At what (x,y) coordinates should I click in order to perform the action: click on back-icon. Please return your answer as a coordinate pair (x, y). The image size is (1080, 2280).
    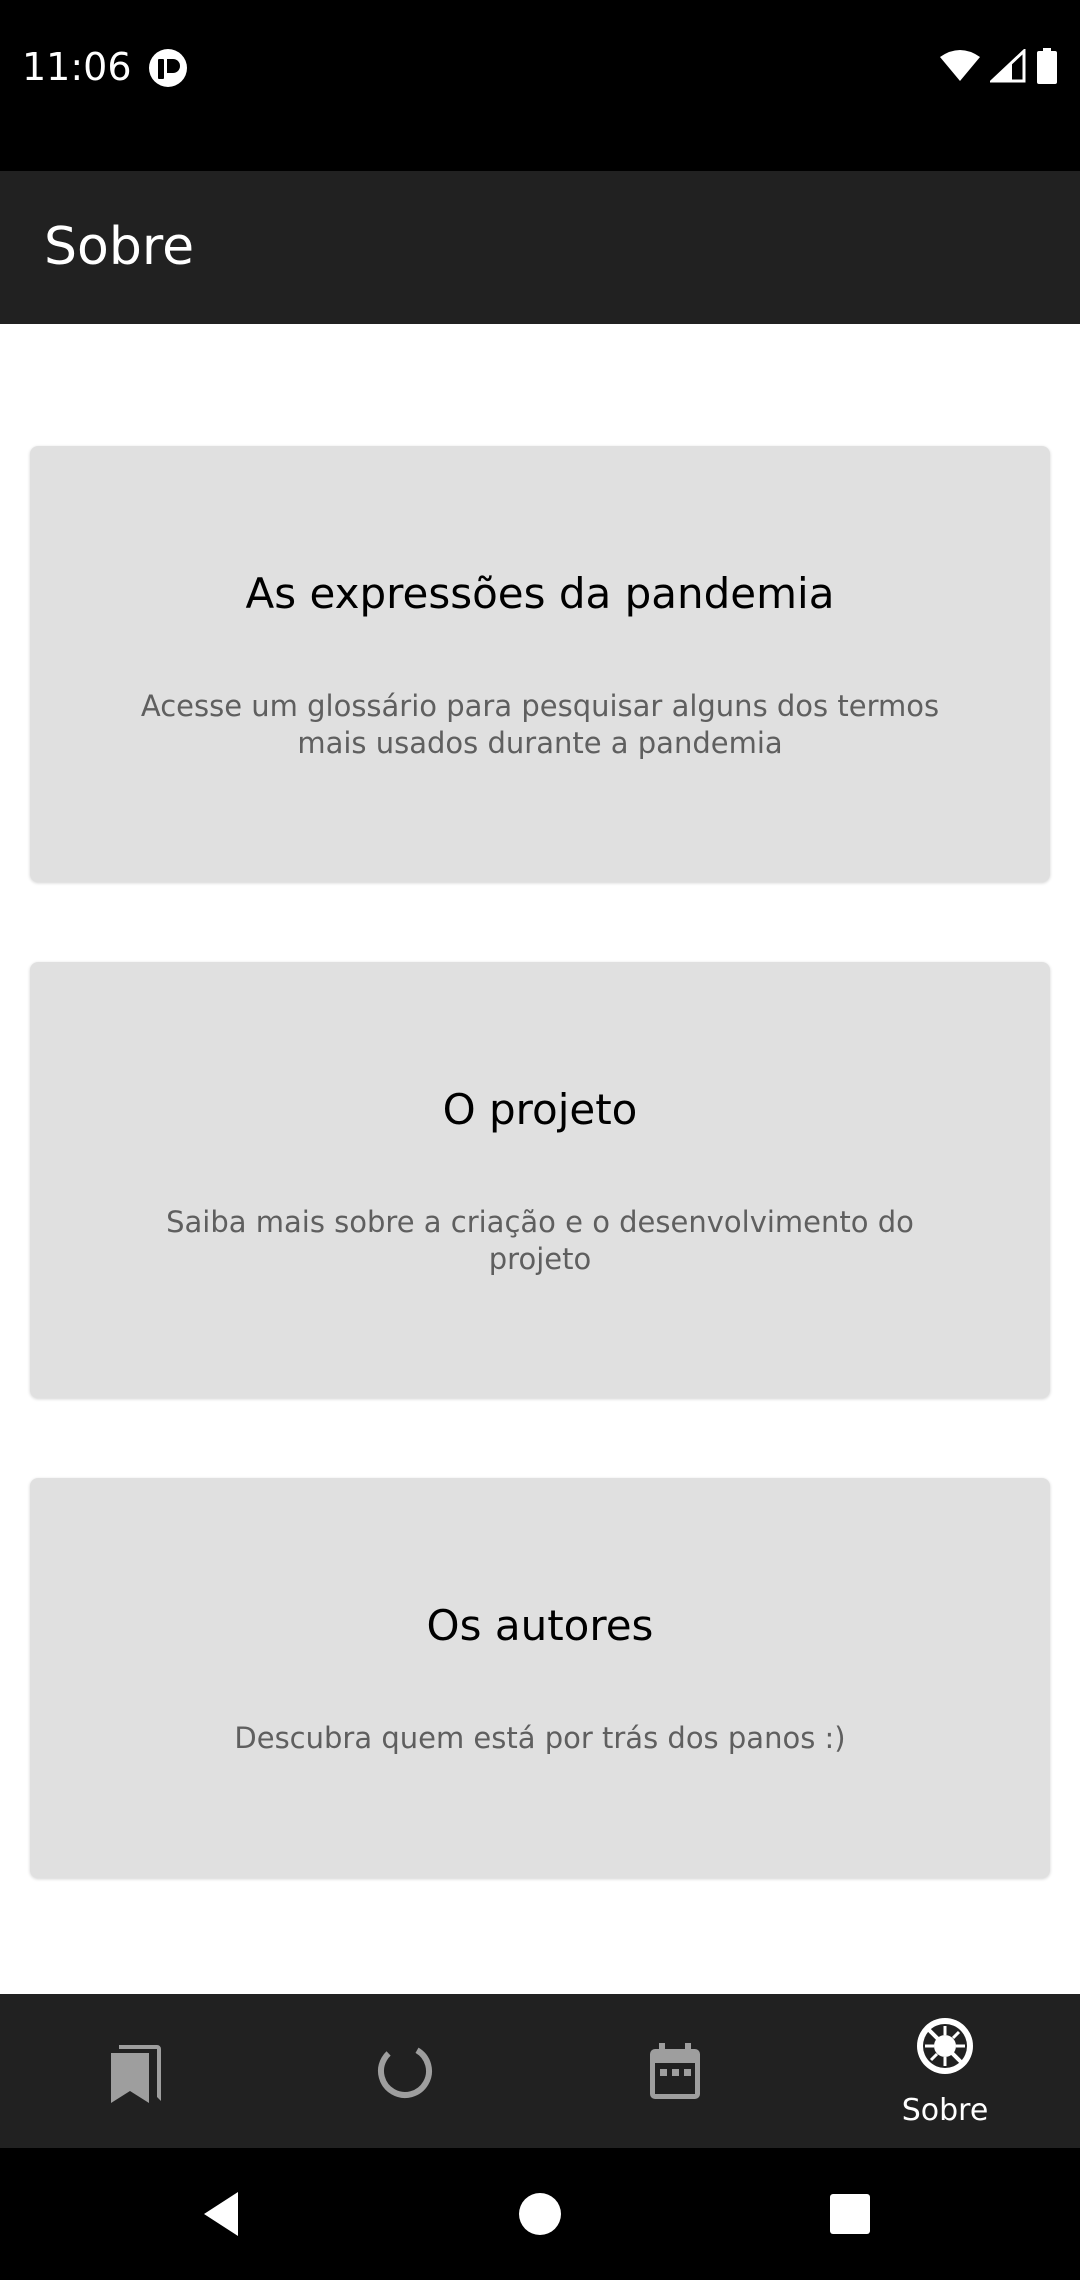
    Looking at the image, I should click on (226, 2214).